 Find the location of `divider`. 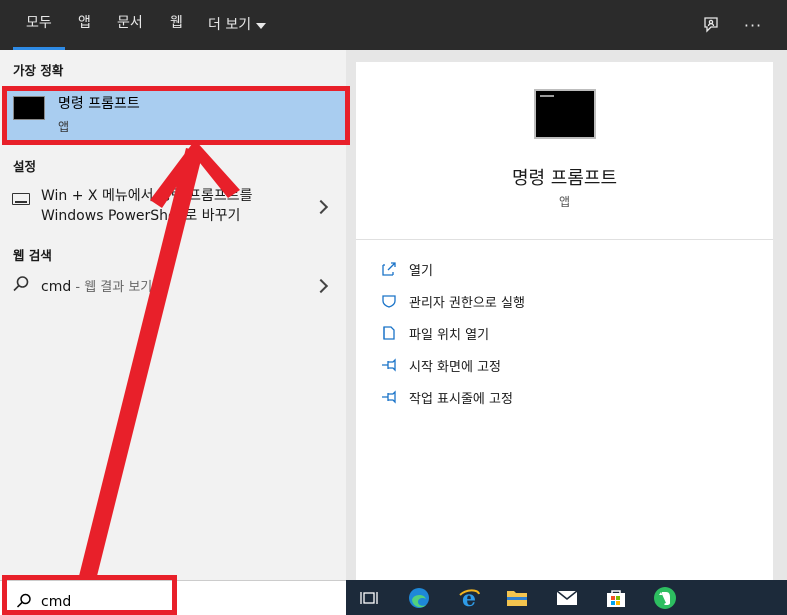

divider is located at coordinates (564, 239).